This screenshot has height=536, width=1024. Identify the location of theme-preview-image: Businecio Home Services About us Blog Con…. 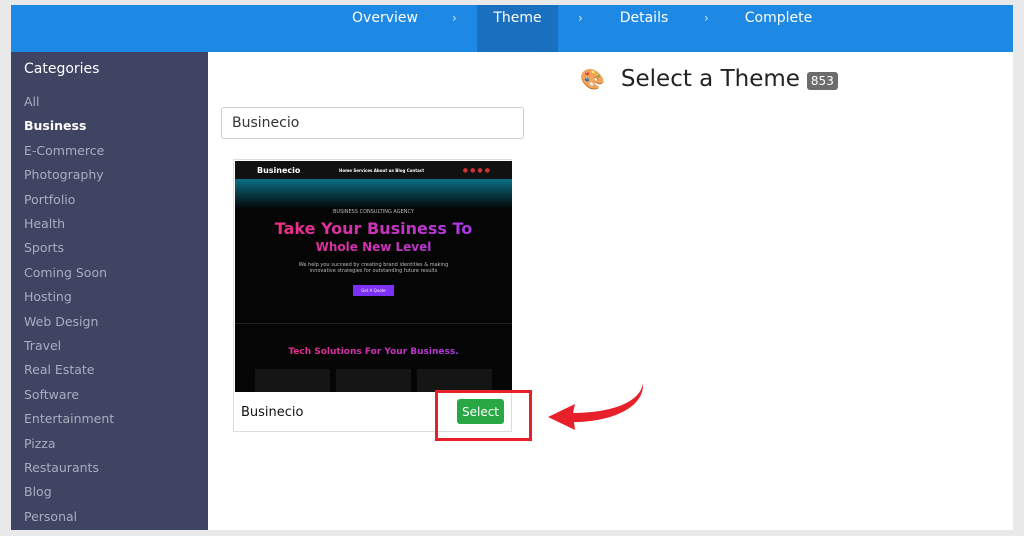
(373, 276).